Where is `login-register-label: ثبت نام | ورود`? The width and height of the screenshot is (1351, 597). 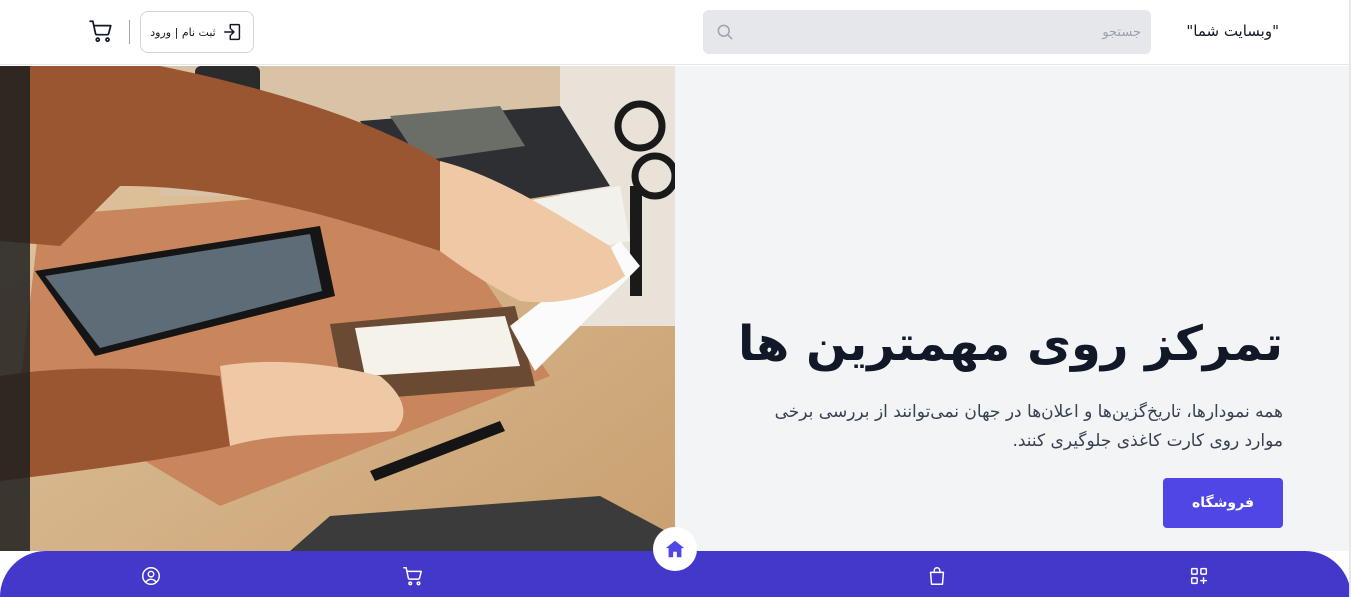
login-register-label: ثبت نام | ورود is located at coordinates (183, 32).